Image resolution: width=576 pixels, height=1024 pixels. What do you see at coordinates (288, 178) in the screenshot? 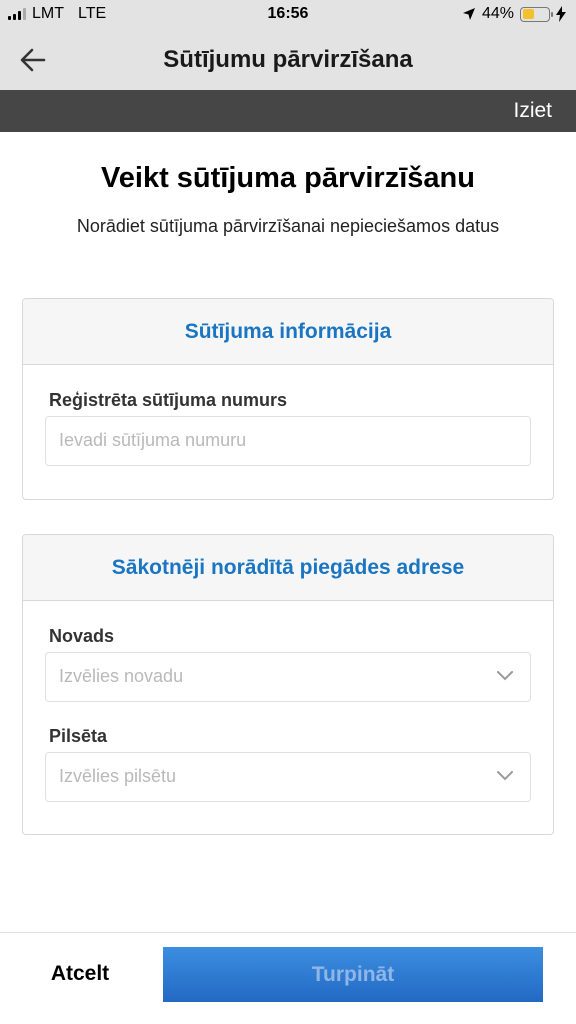
I see `page-heading: Veikt sūtījuma pārvirzīšanu` at bounding box center [288, 178].